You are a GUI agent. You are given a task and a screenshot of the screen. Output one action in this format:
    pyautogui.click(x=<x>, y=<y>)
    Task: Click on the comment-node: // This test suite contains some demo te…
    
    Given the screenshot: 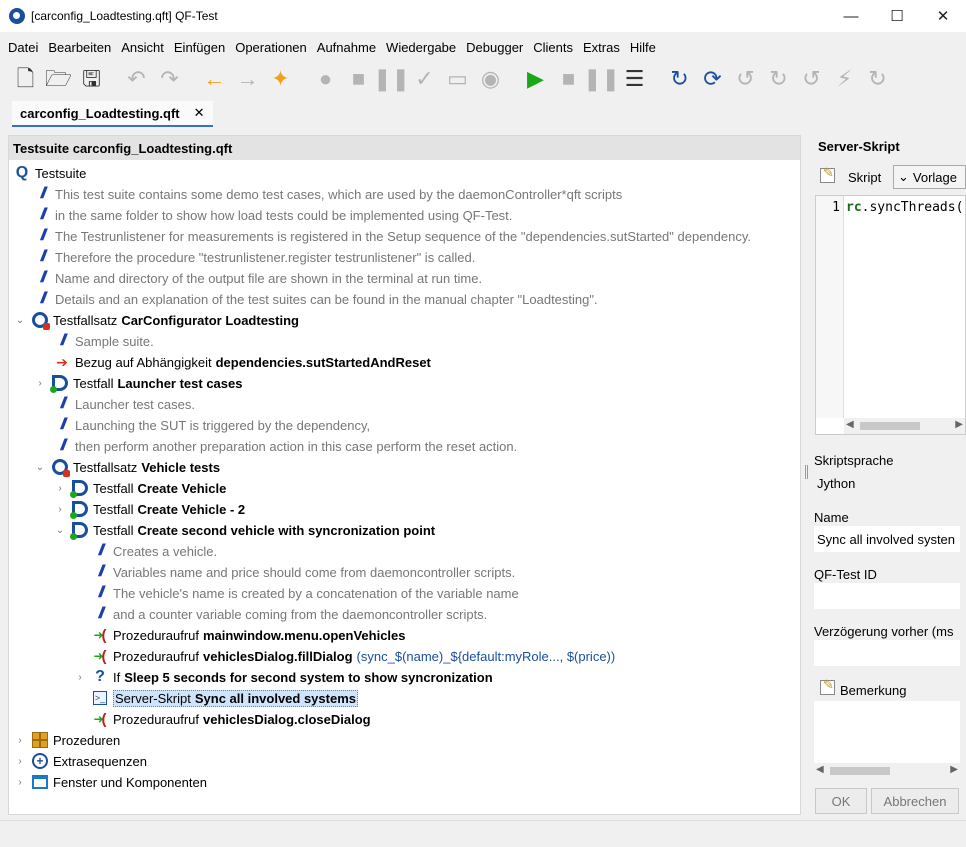 What is the action you would take?
    pyautogui.click(x=328, y=194)
    